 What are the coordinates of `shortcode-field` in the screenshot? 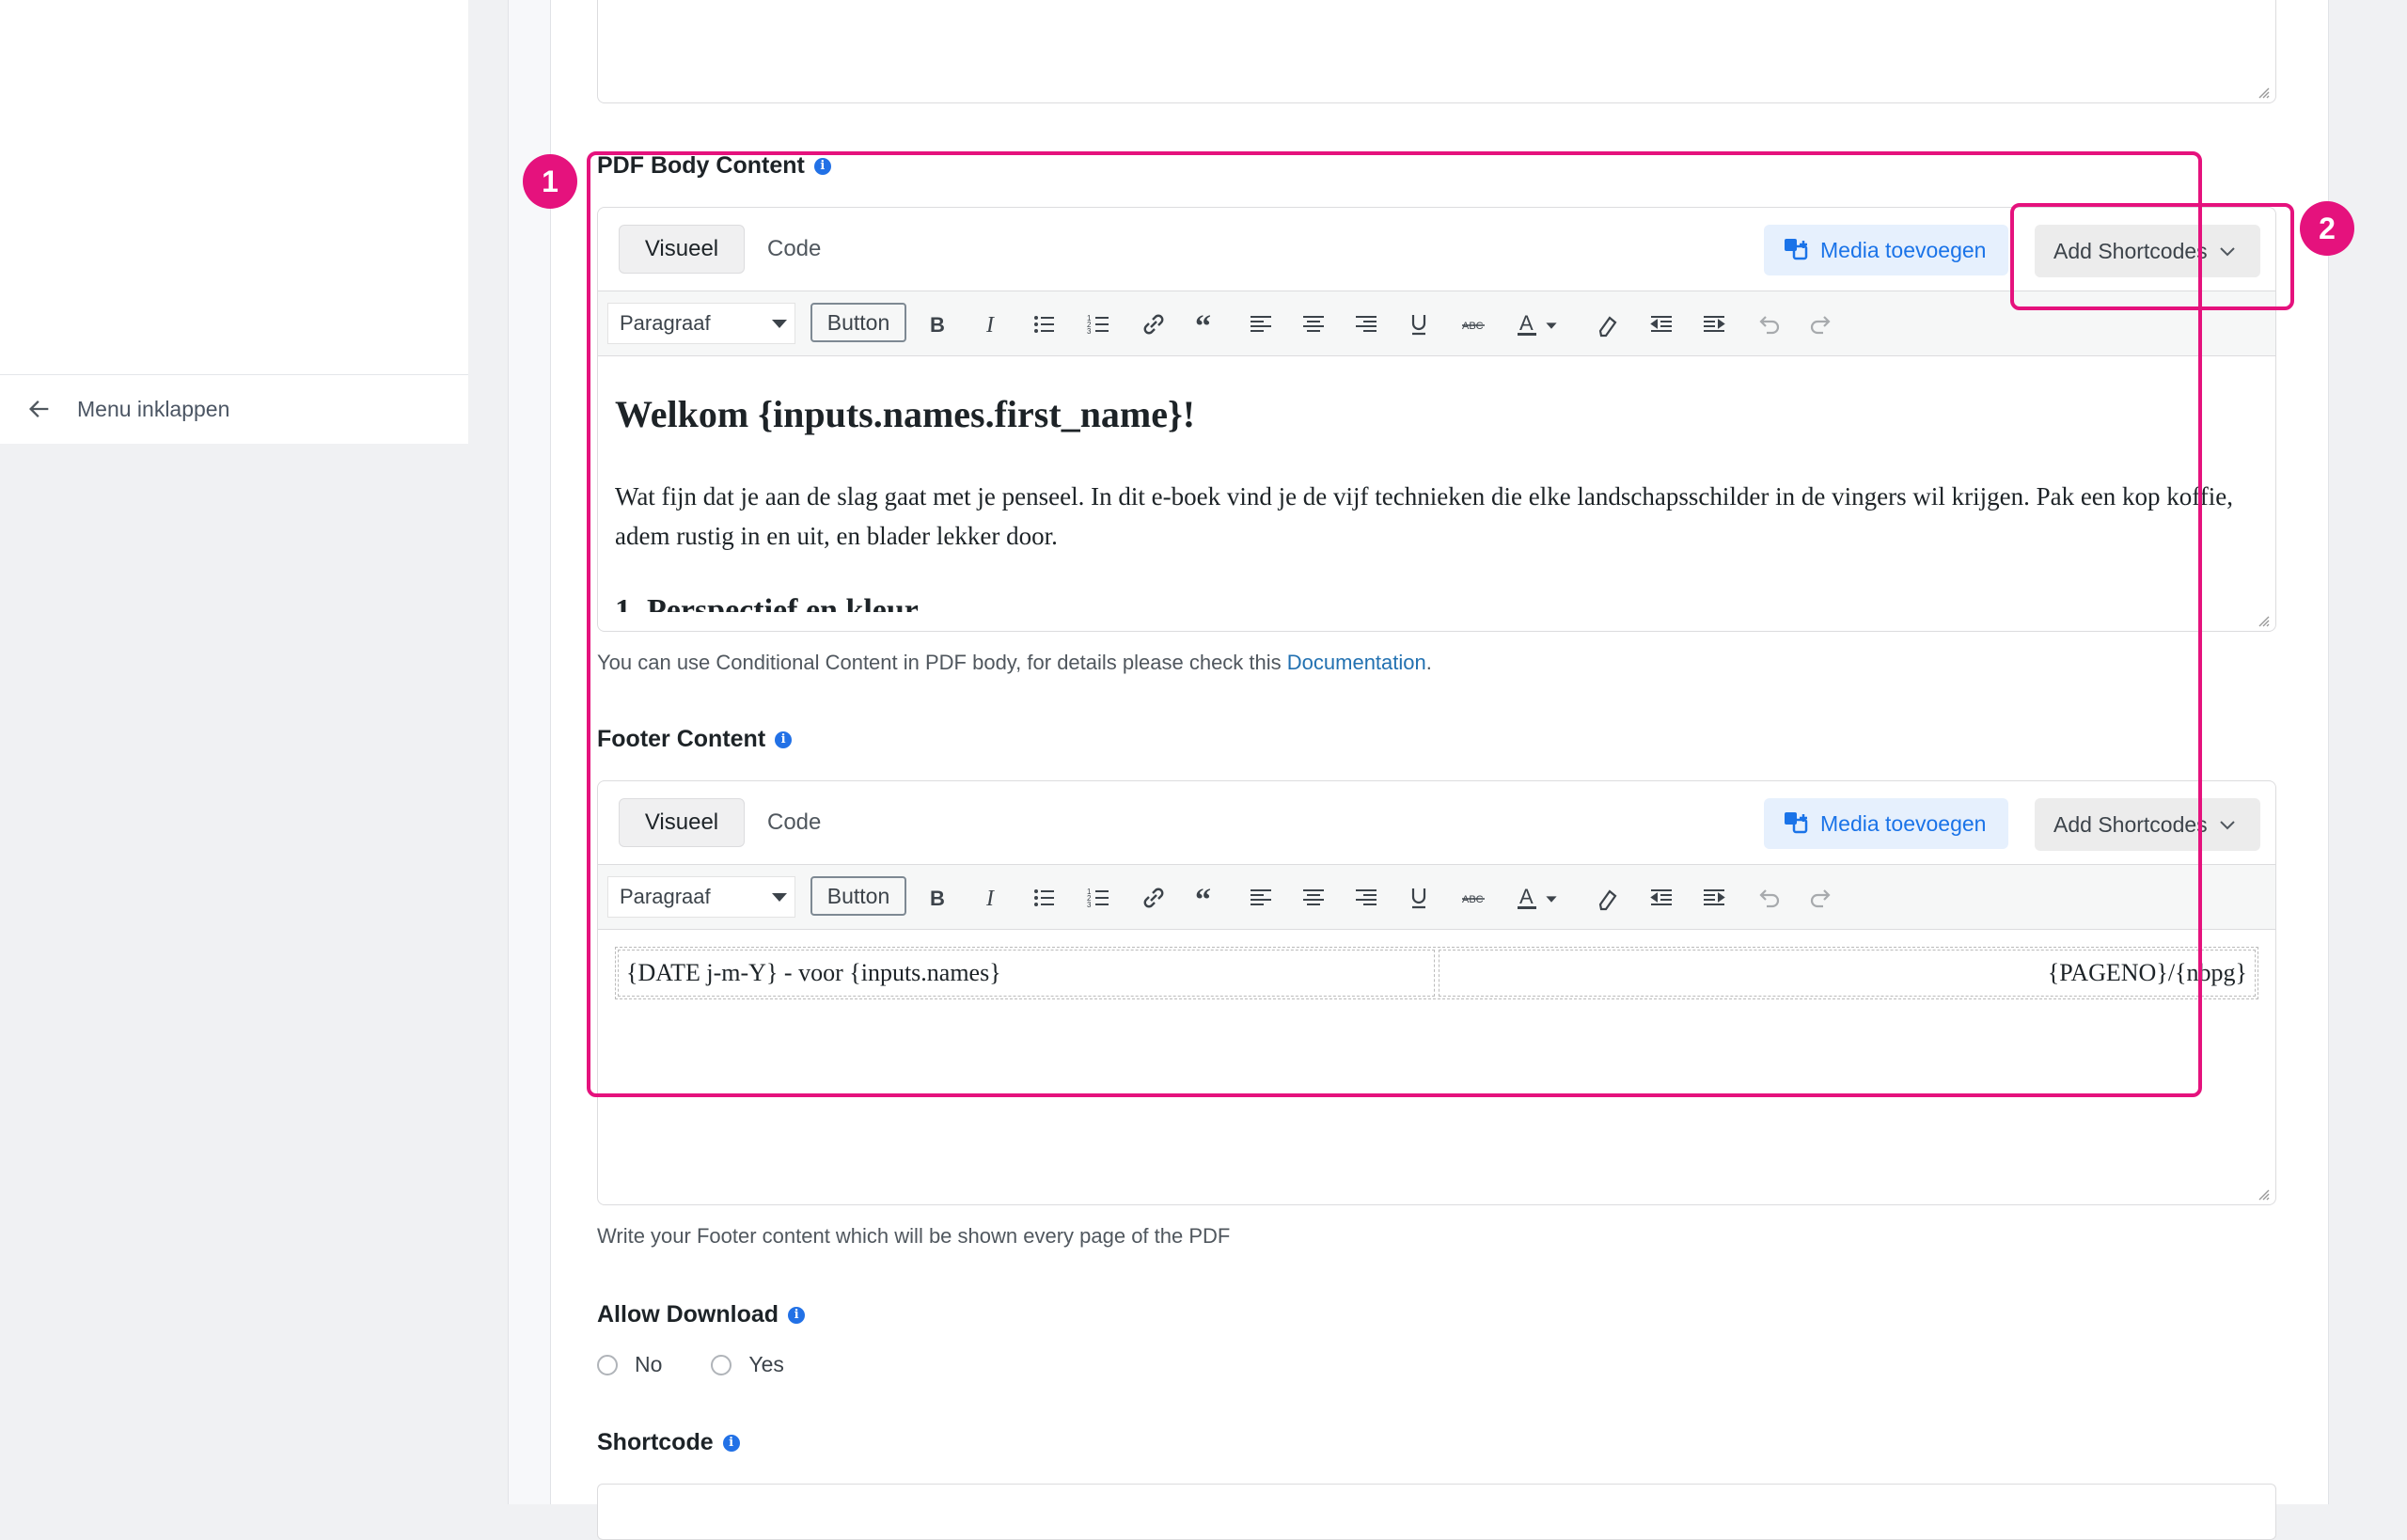 It's located at (1436, 1512).